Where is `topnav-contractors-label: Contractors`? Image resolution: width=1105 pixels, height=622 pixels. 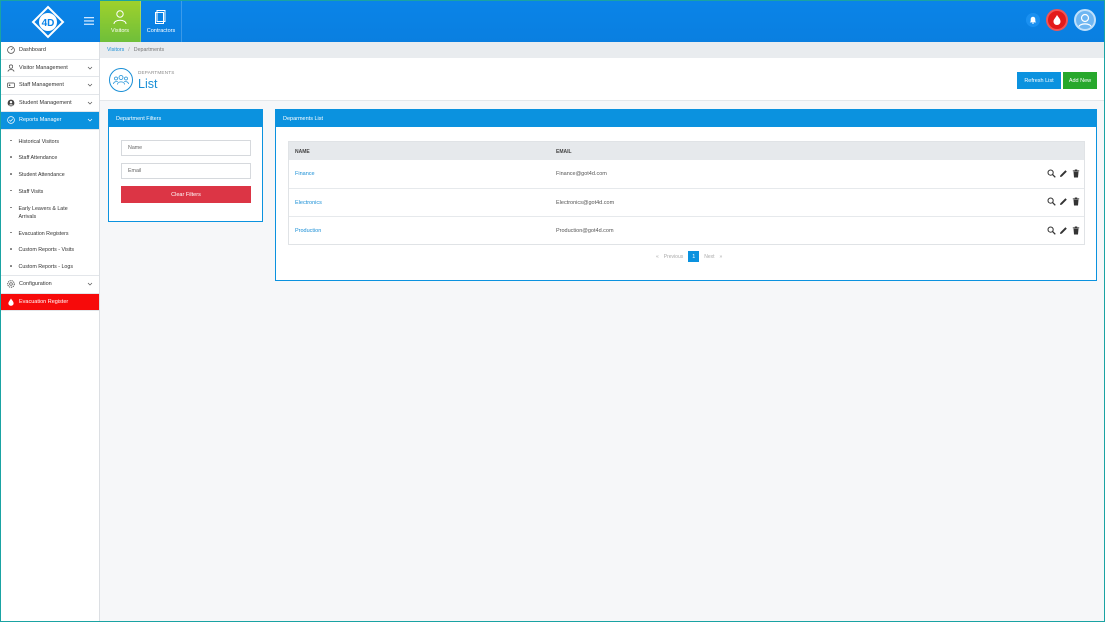
topnav-contractors-label: Contractors is located at coordinates (161, 31).